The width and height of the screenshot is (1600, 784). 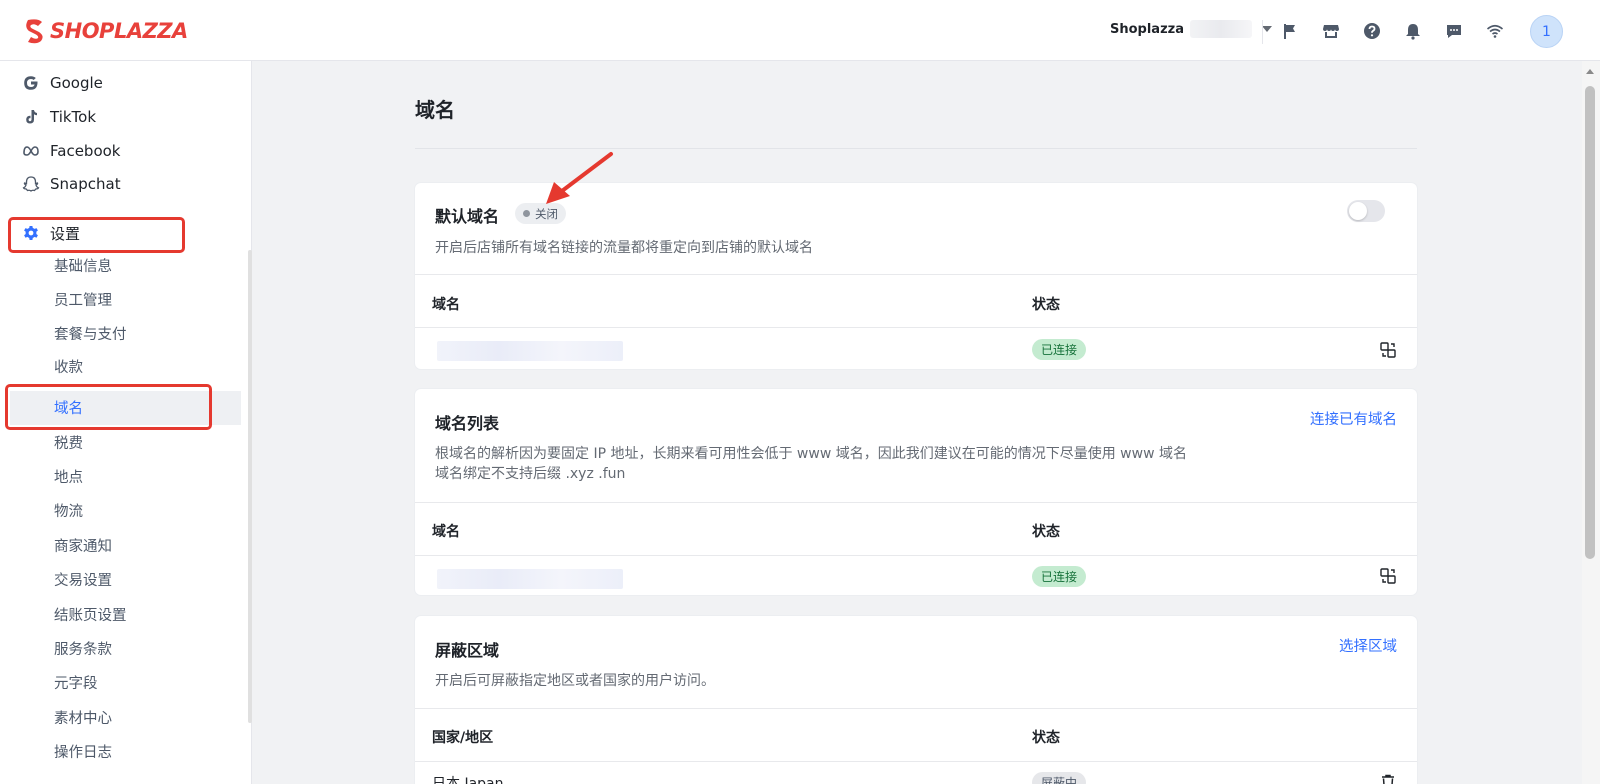 What do you see at coordinates (1495, 31) in the screenshot?
I see `wifi-icon` at bounding box center [1495, 31].